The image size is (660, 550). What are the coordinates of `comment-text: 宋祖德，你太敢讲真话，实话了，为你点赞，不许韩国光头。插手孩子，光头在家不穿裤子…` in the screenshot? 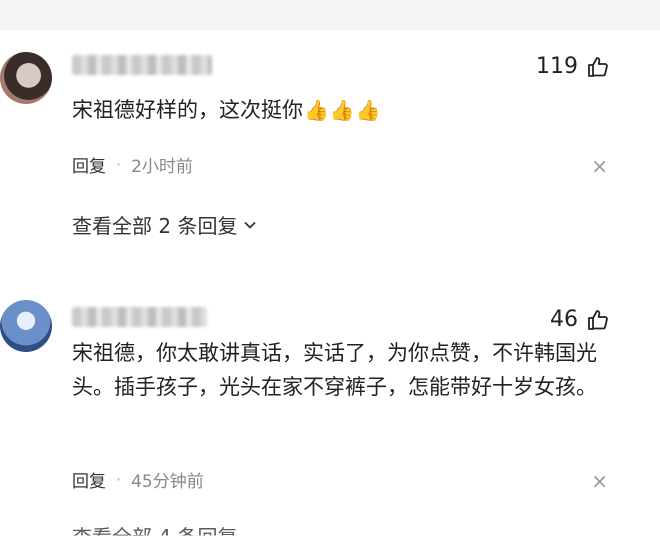 It's located at (344, 370).